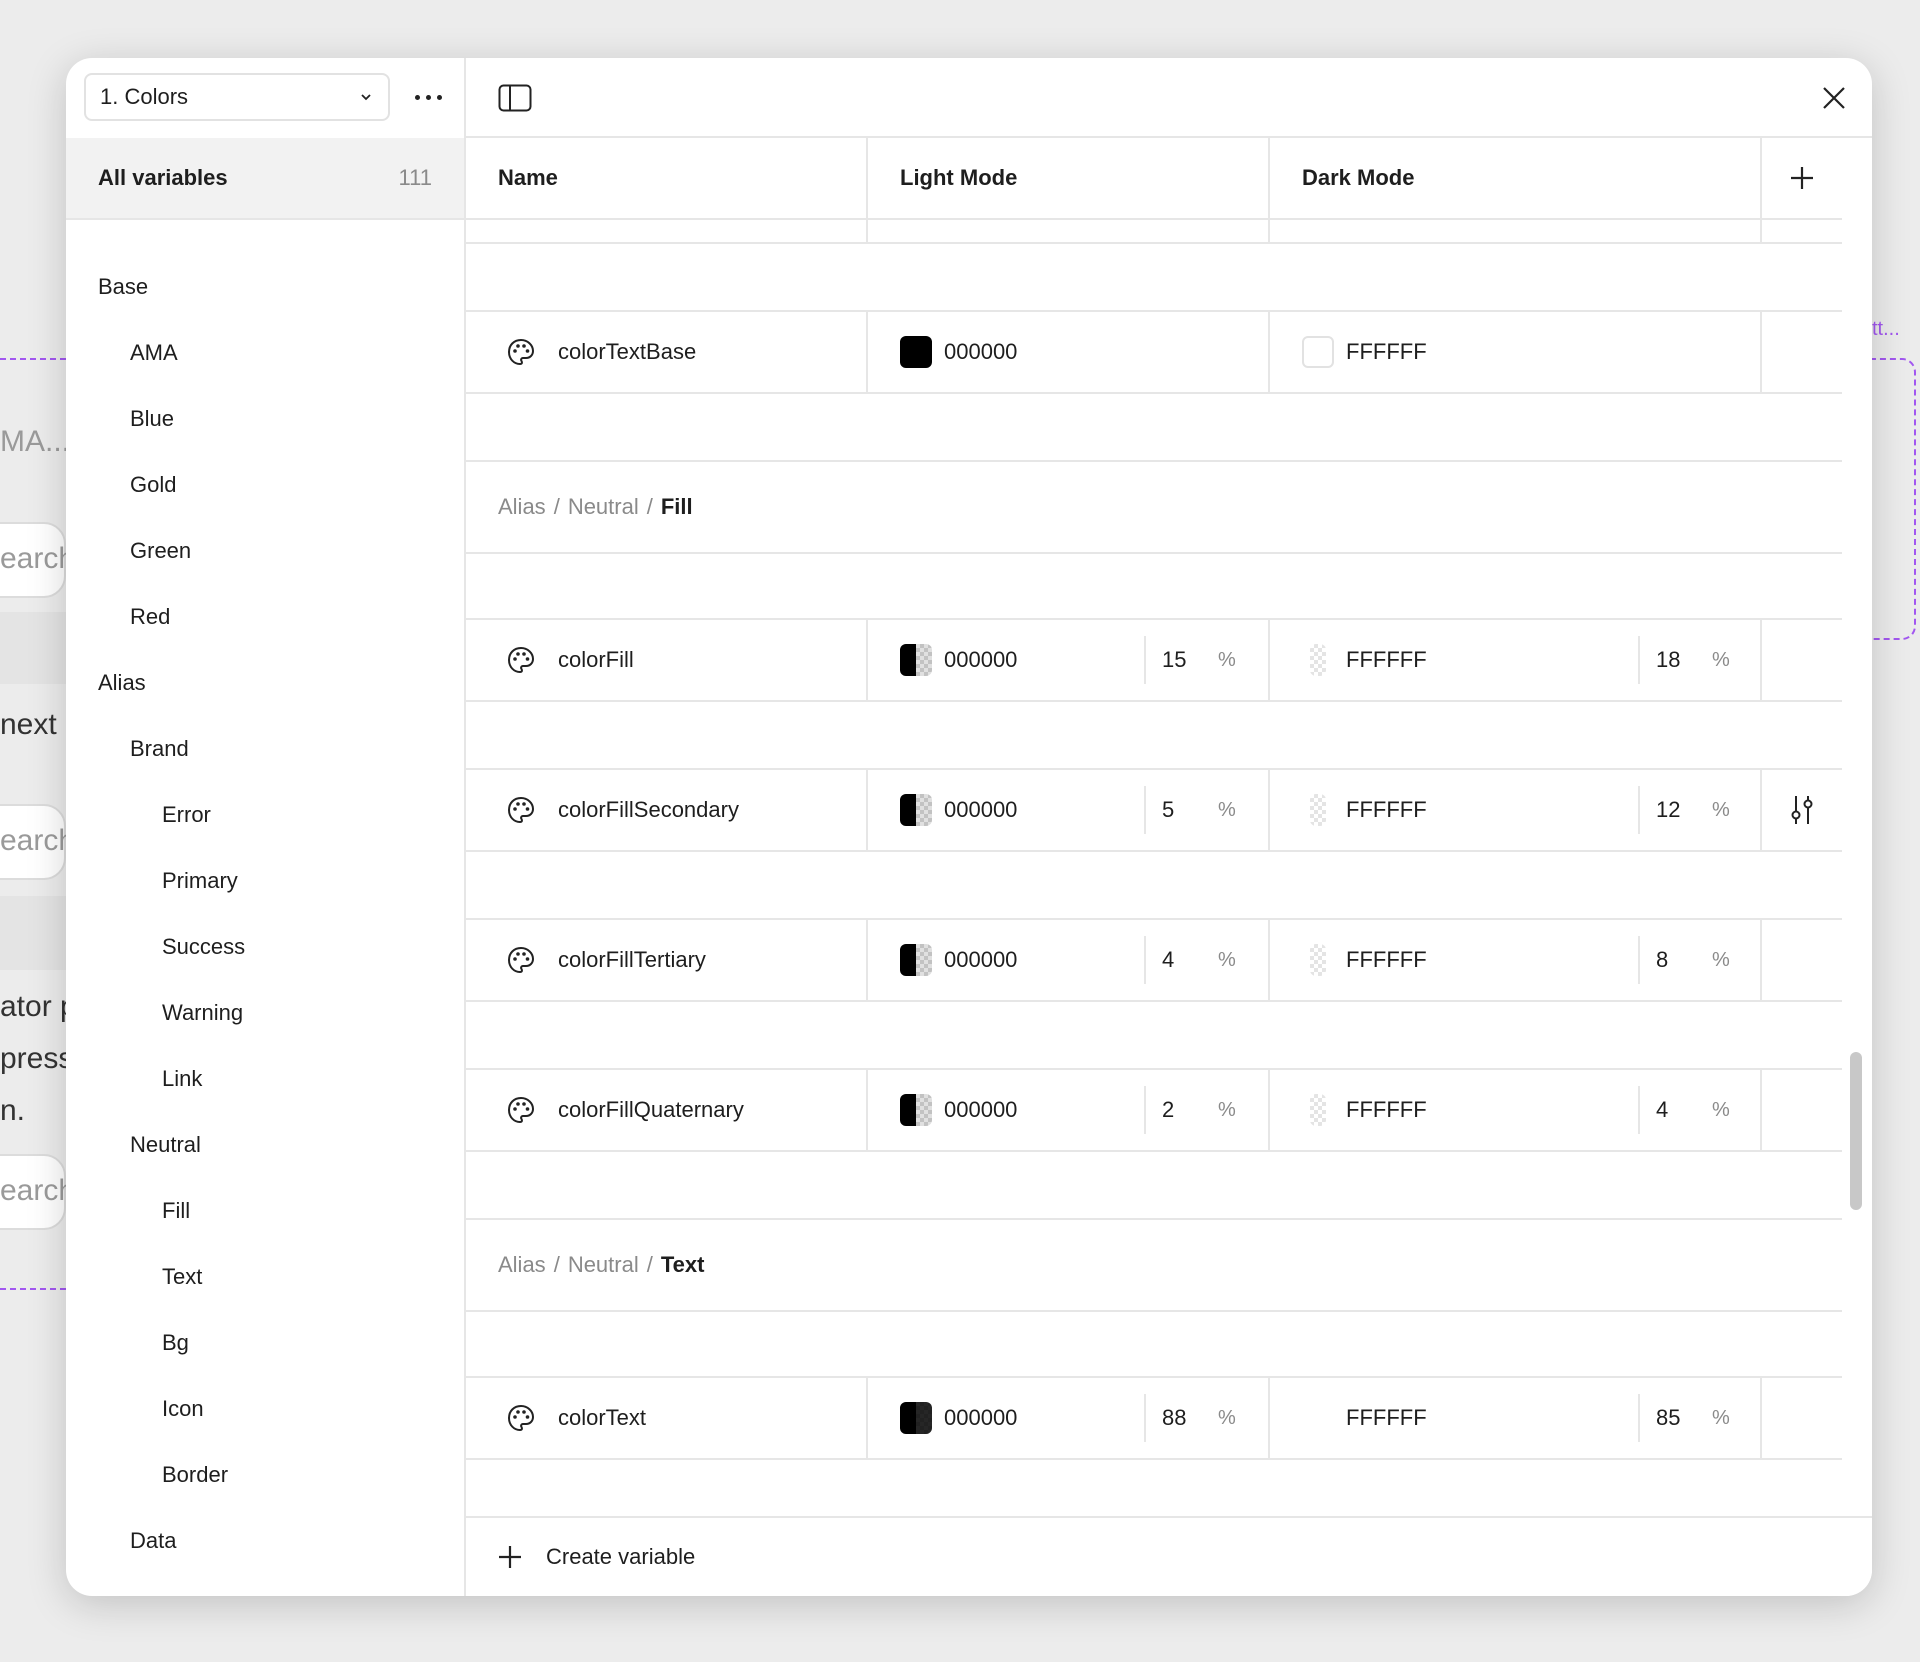 The height and width of the screenshot is (1662, 1920). What do you see at coordinates (1069, 660) in the screenshot?
I see `light-value-cell: 000000 15%` at bounding box center [1069, 660].